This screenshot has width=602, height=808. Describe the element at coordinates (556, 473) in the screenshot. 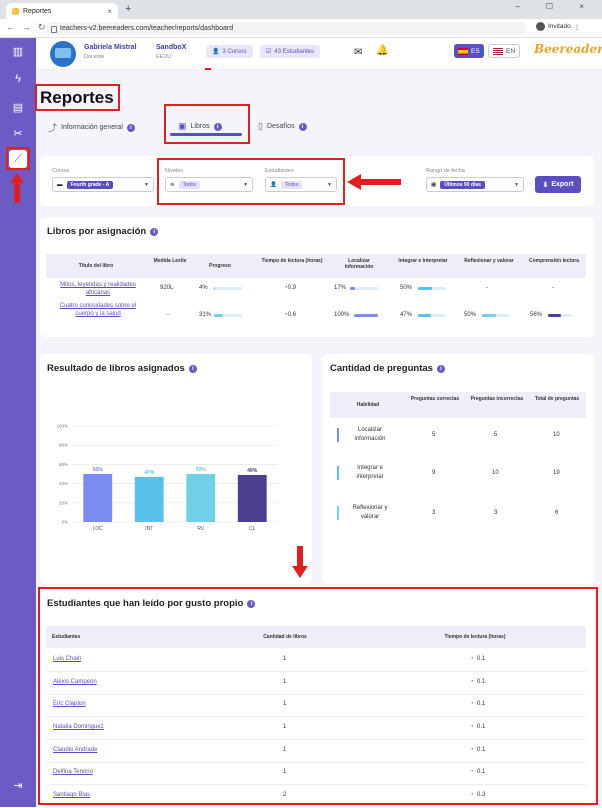

I see `total-count: 19` at that location.